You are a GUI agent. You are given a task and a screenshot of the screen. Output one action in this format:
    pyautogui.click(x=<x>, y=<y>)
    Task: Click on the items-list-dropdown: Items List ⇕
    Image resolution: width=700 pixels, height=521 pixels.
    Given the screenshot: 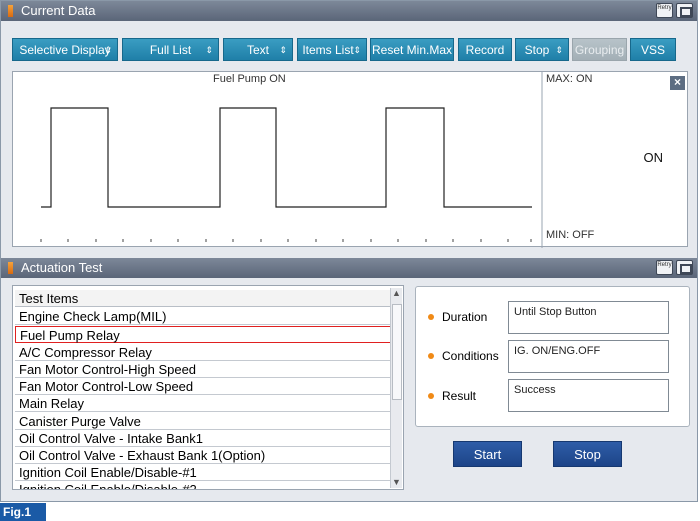 What is the action you would take?
    pyautogui.click(x=332, y=49)
    